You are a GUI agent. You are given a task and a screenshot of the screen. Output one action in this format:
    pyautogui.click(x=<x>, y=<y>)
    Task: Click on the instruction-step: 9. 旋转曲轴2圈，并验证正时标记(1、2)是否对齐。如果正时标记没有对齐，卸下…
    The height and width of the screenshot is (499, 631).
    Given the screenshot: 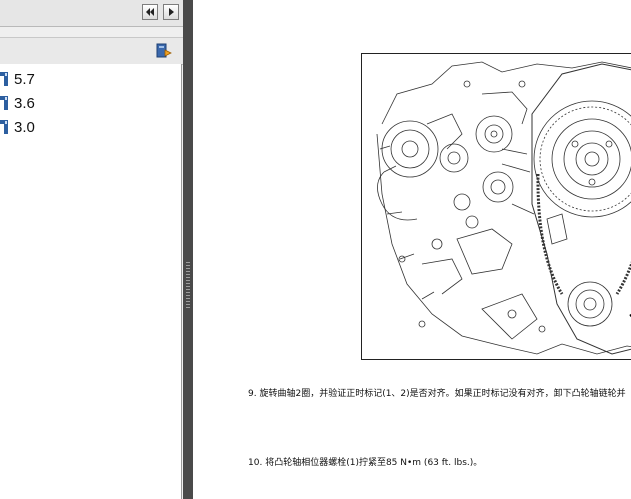 What is the action you would take?
    pyautogui.click(x=437, y=392)
    